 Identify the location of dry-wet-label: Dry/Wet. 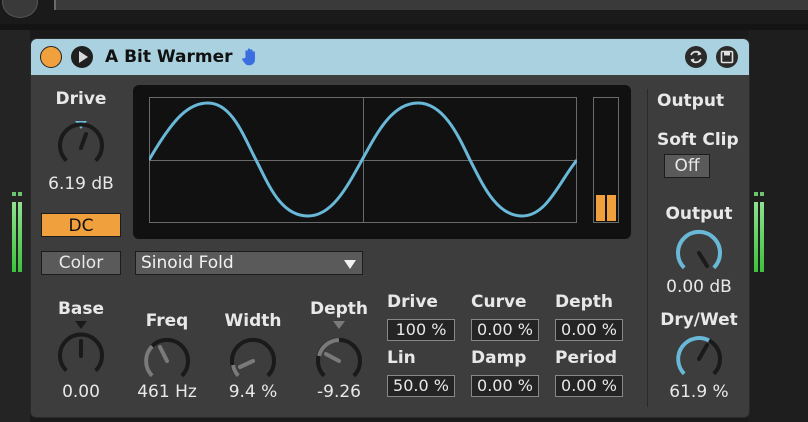
(699, 320).